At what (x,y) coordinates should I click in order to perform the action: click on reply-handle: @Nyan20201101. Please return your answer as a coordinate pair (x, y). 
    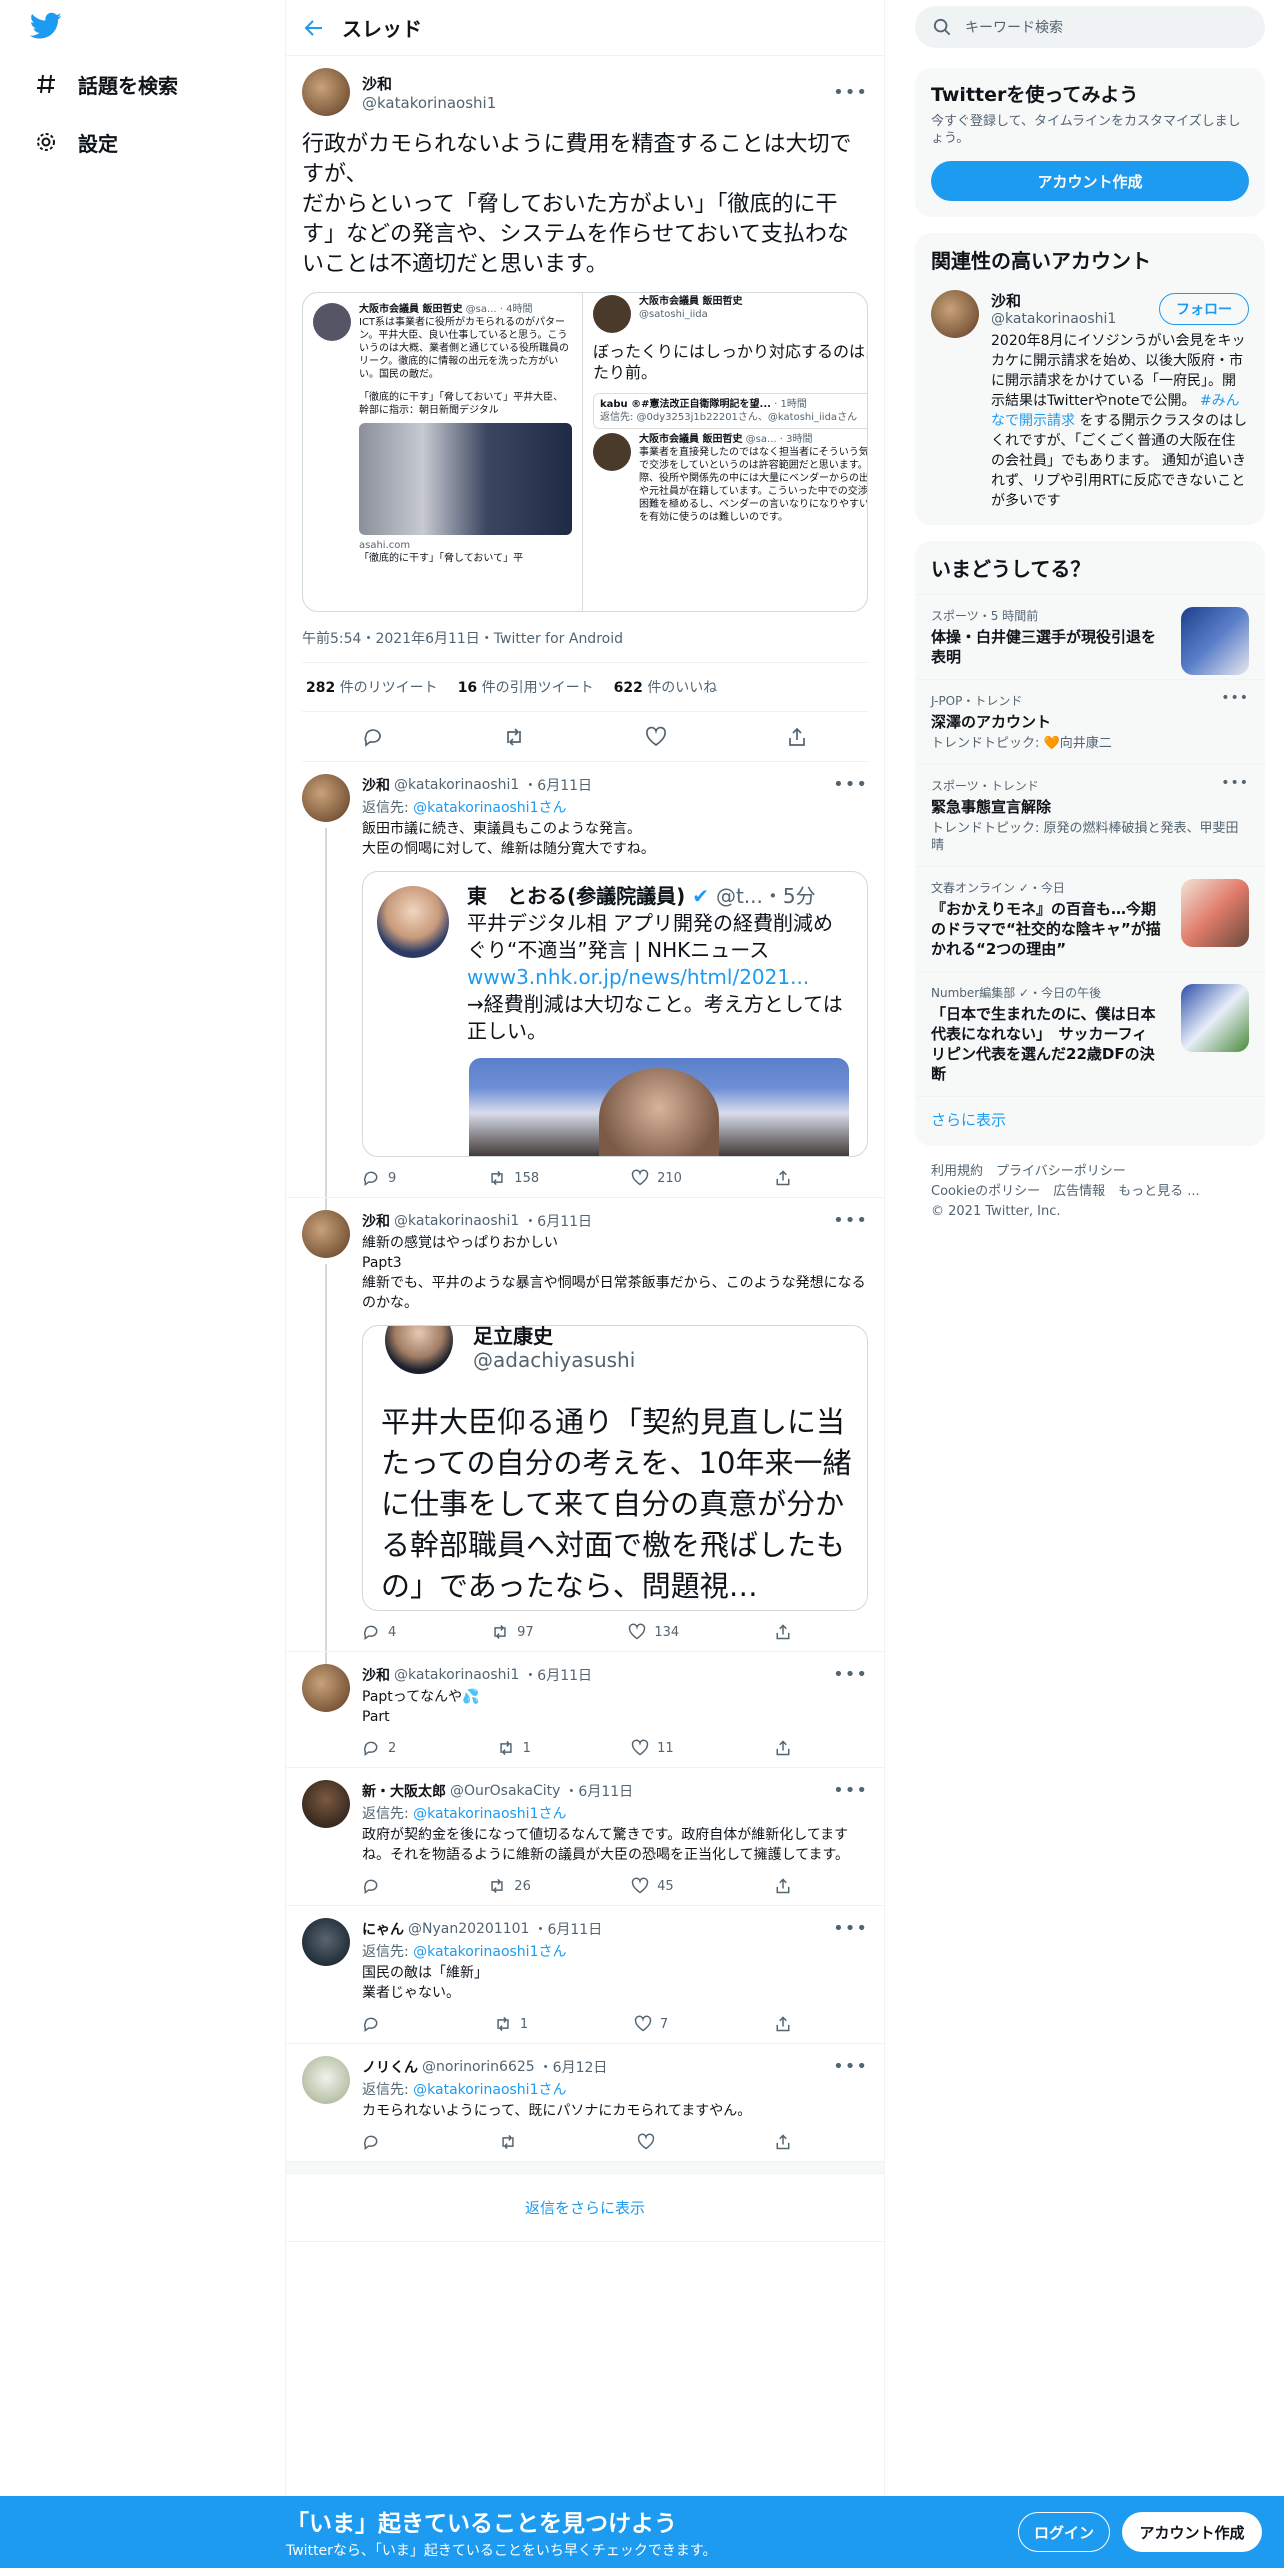
    Looking at the image, I should click on (468, 1929).